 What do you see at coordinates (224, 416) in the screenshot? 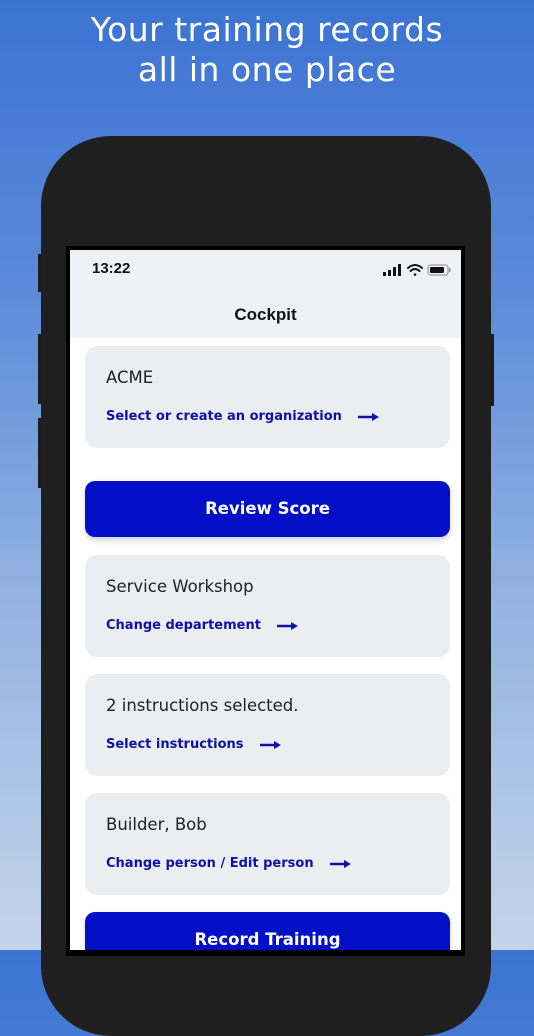
I see `select-organization-label: Select or create an organization` at bounding box center [224, 416].